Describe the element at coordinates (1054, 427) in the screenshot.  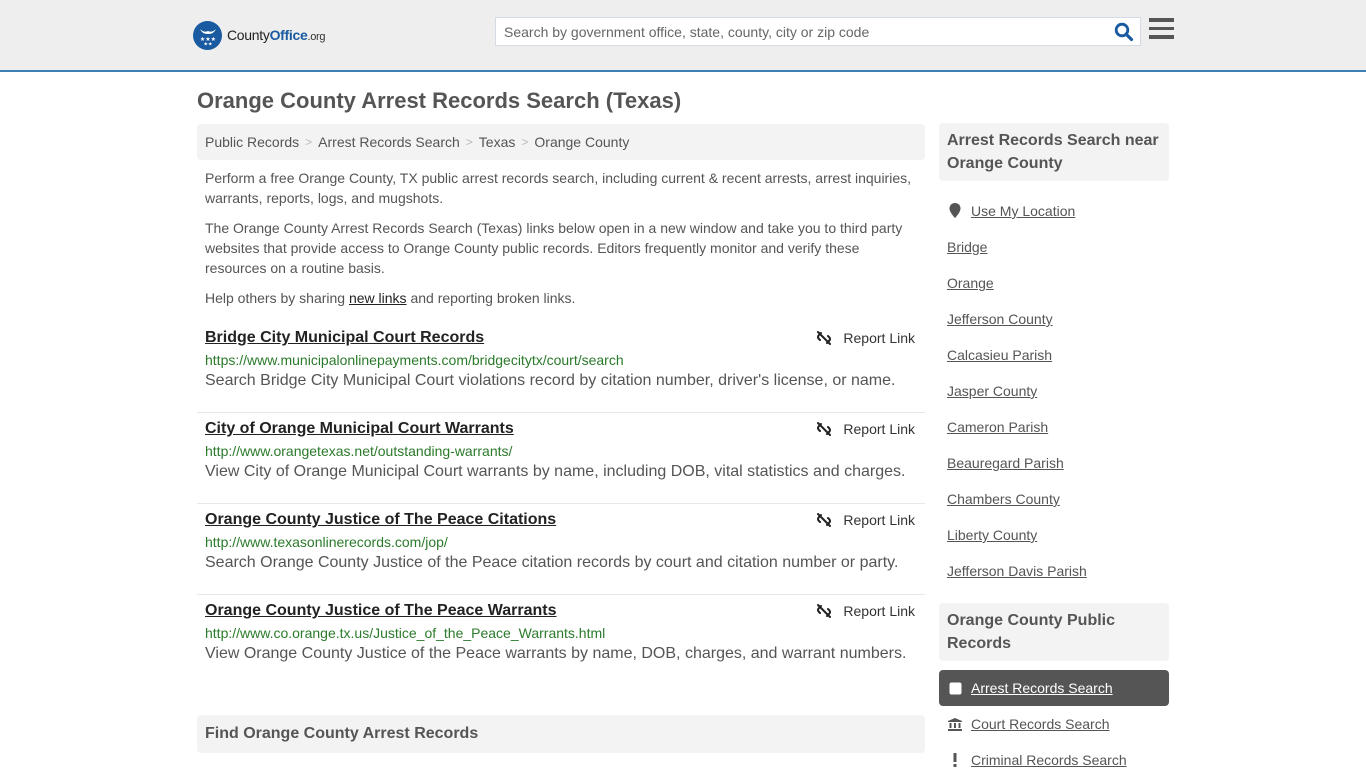
I see `nearby-link: Cameron Parish` at that location.